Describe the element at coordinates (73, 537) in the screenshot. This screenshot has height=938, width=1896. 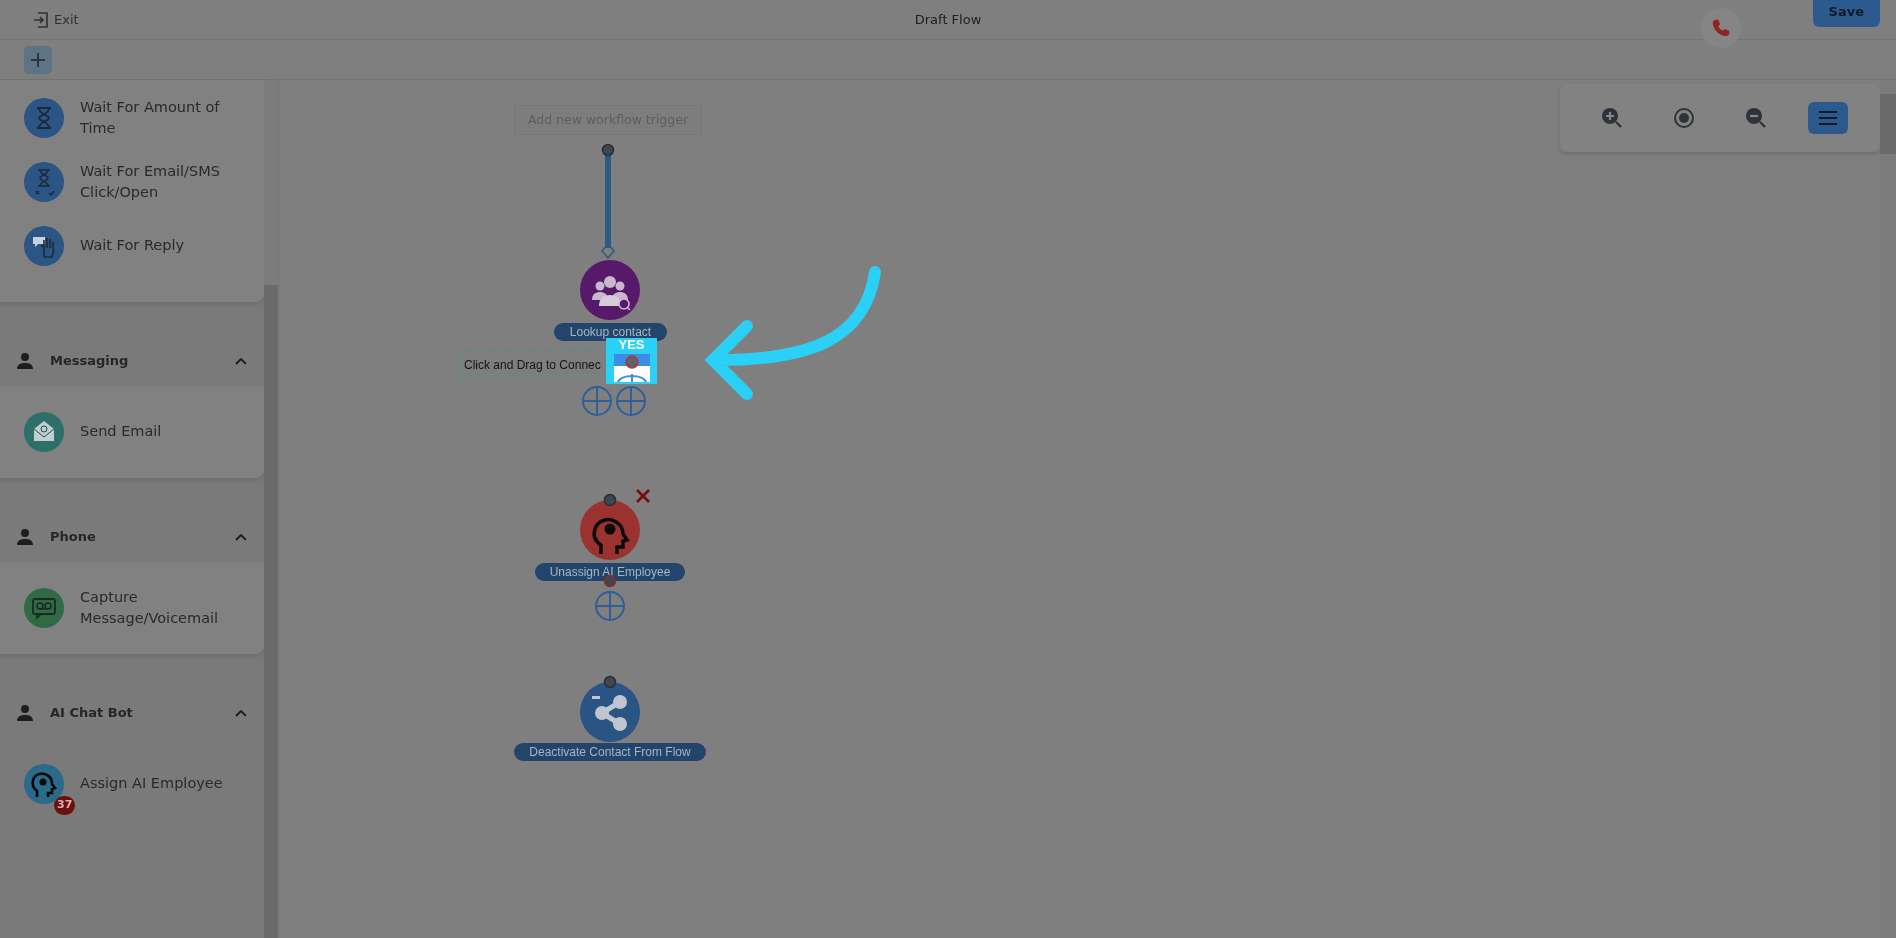
I see `section-title: Phone` at that location.